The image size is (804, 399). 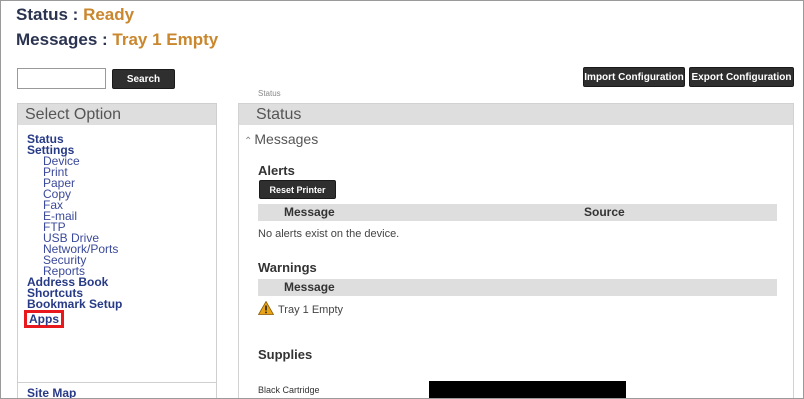 What do you see at coordinates (248, 141) in the screenshot?
I see `double-chevron-up-icon: ⌃` at bounding box center [248, 141].